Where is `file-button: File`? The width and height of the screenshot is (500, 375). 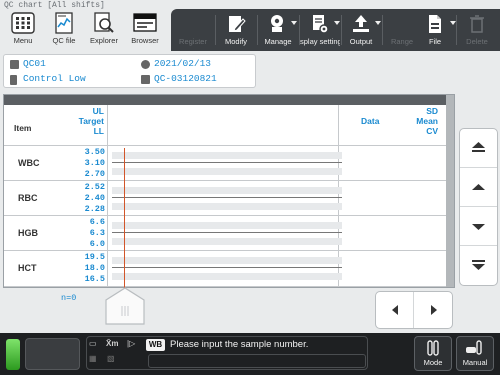
file-button: File is located at coordinates (436, 30).